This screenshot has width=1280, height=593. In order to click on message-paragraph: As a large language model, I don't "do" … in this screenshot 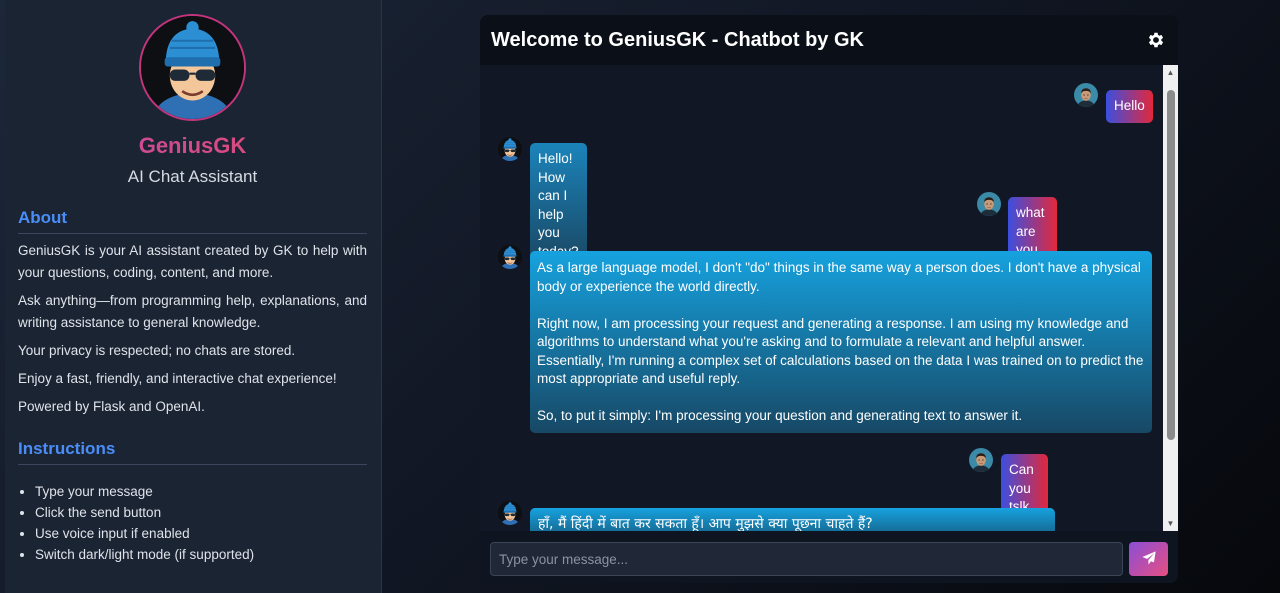, I will do `click(839, 277)`.